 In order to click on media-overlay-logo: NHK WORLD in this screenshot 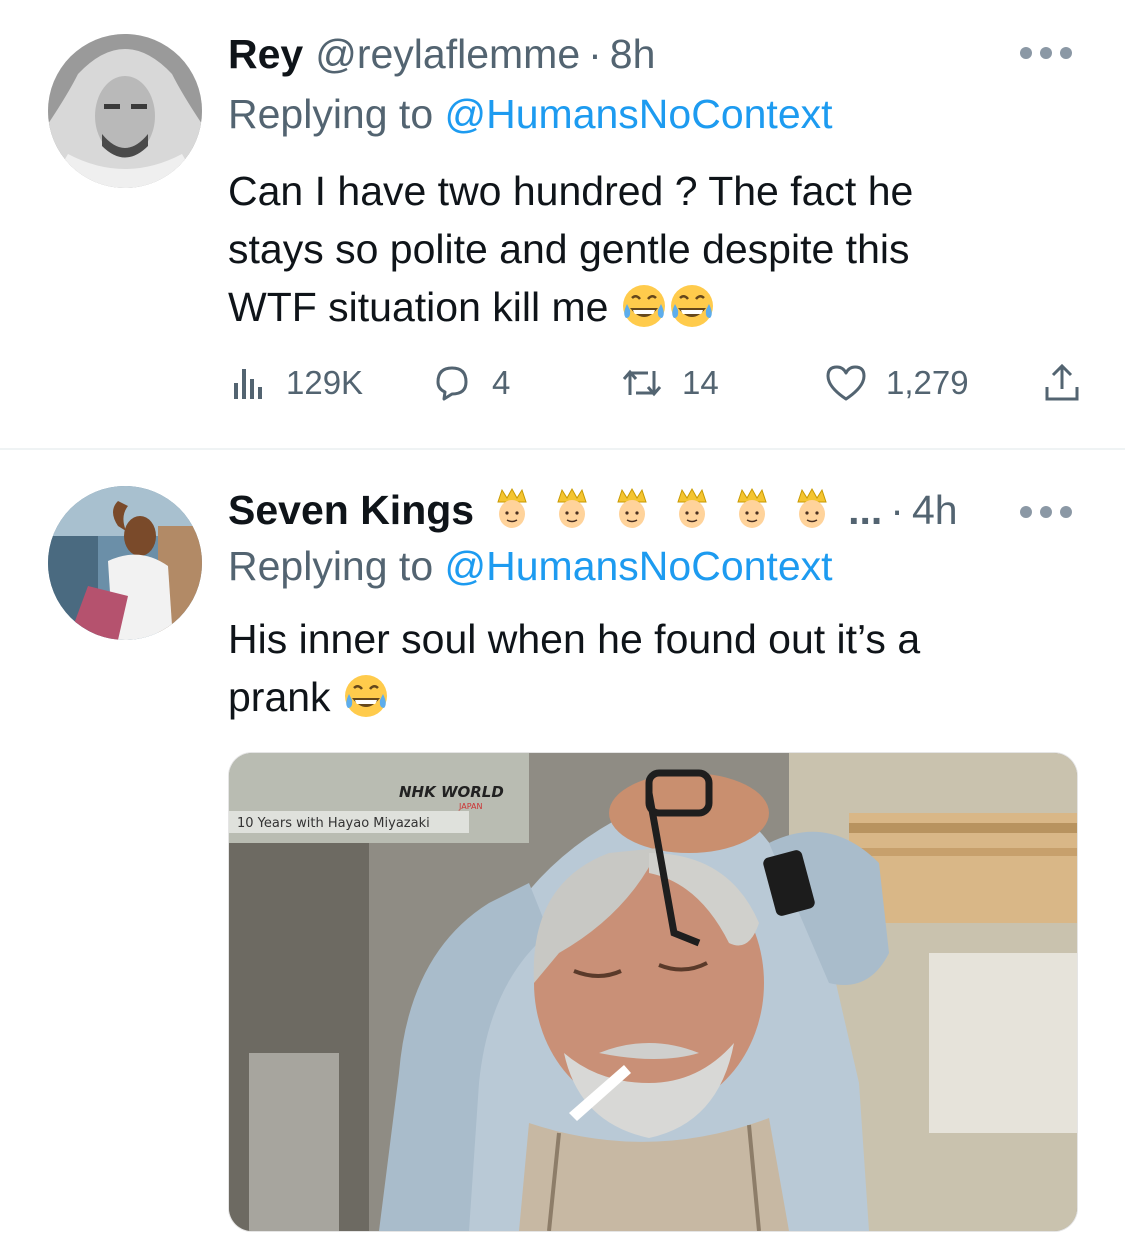, I will do `click(451, 792)`.